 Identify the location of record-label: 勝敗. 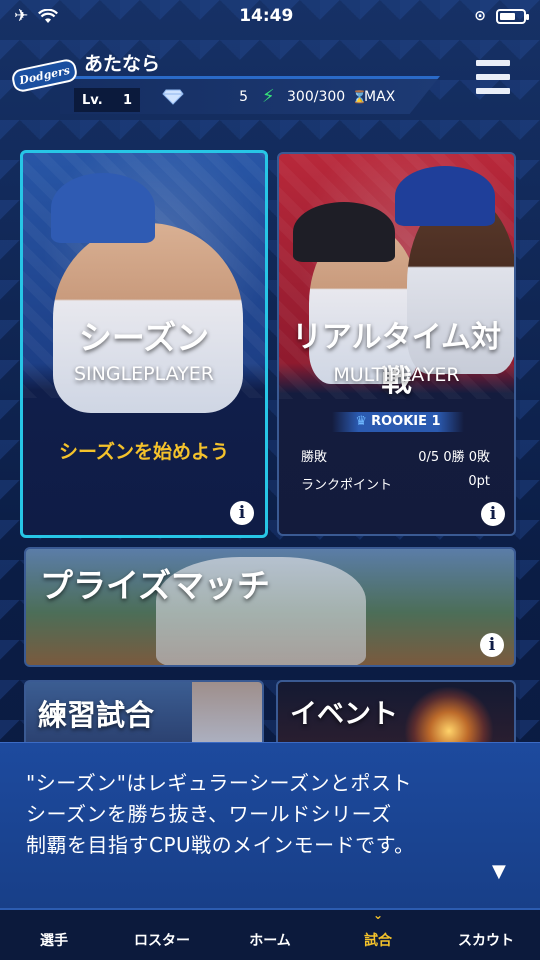
(314, 457).